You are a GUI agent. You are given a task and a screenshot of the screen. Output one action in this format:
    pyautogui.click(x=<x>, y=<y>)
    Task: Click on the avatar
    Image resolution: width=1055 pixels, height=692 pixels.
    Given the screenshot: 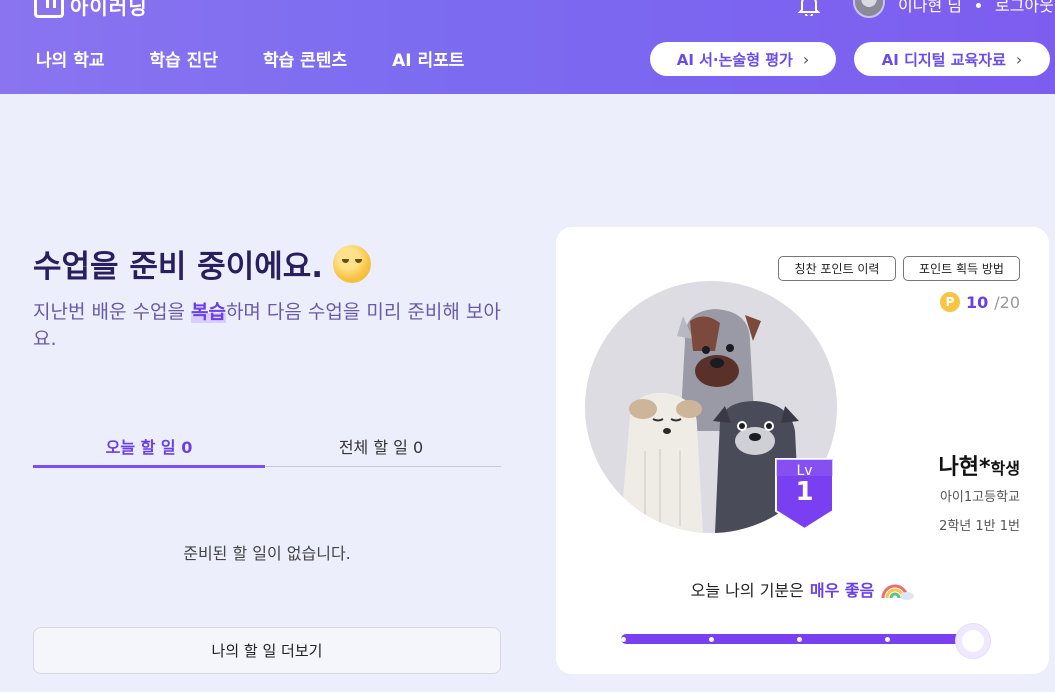 What is the action you would take?
    pyautogui.click(x=869, y=9)
    